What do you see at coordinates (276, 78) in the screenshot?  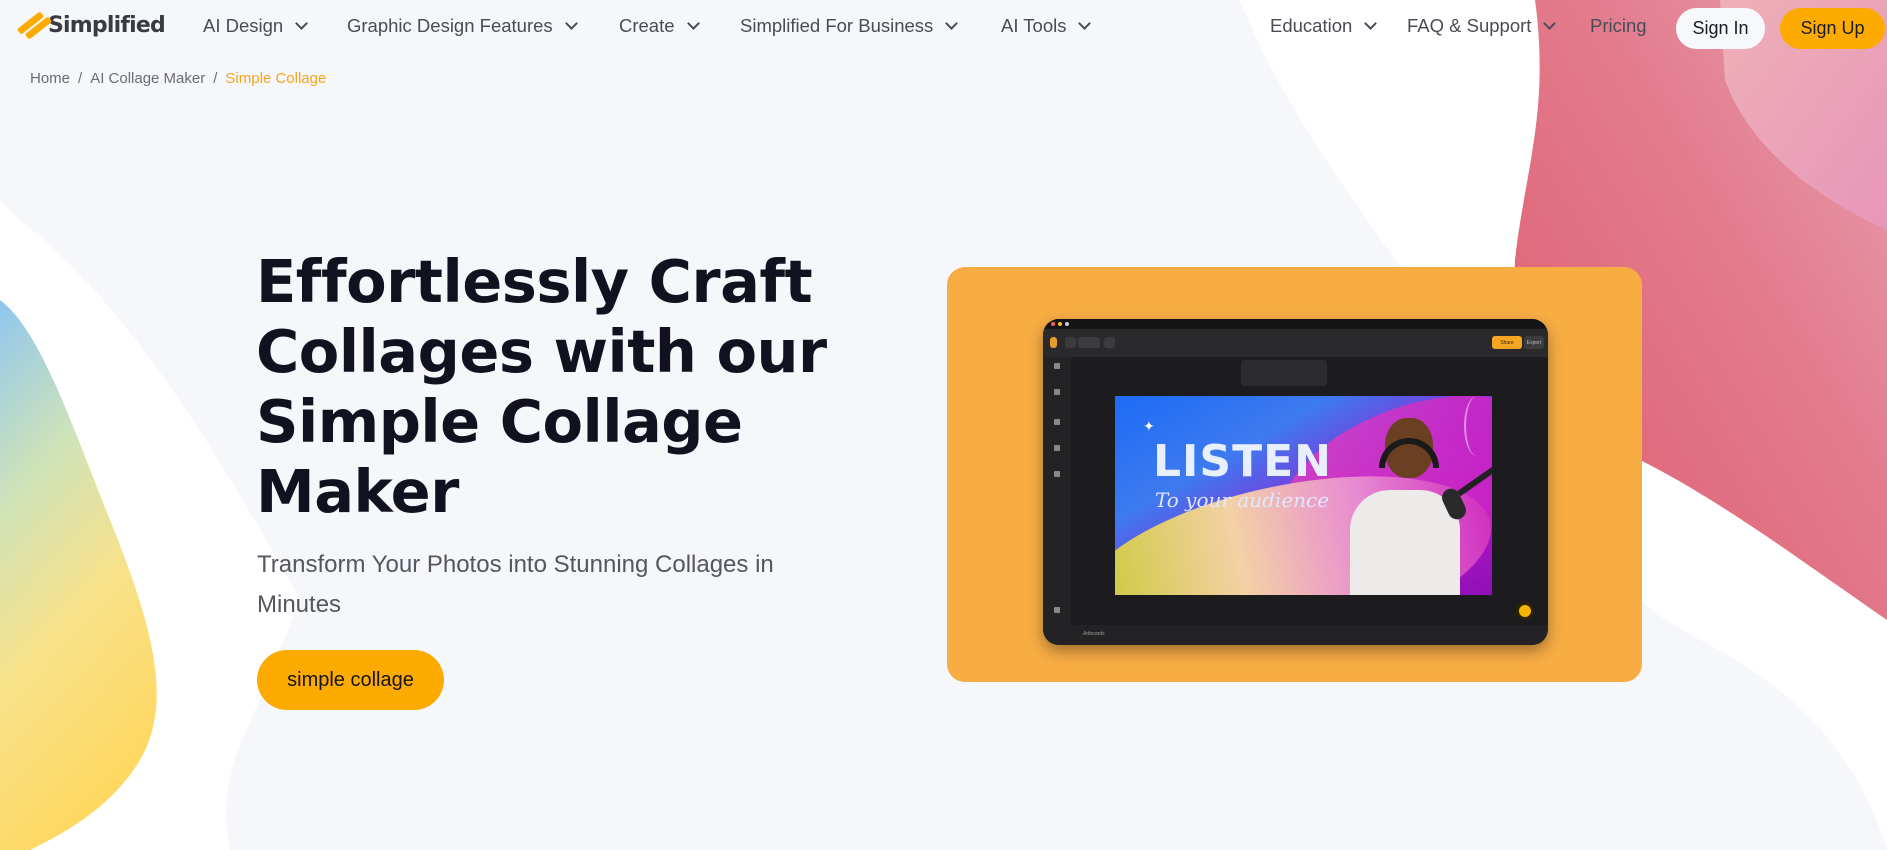 I see `breadcrumb-current: Simple Collage` at bounding box center [276, 78].